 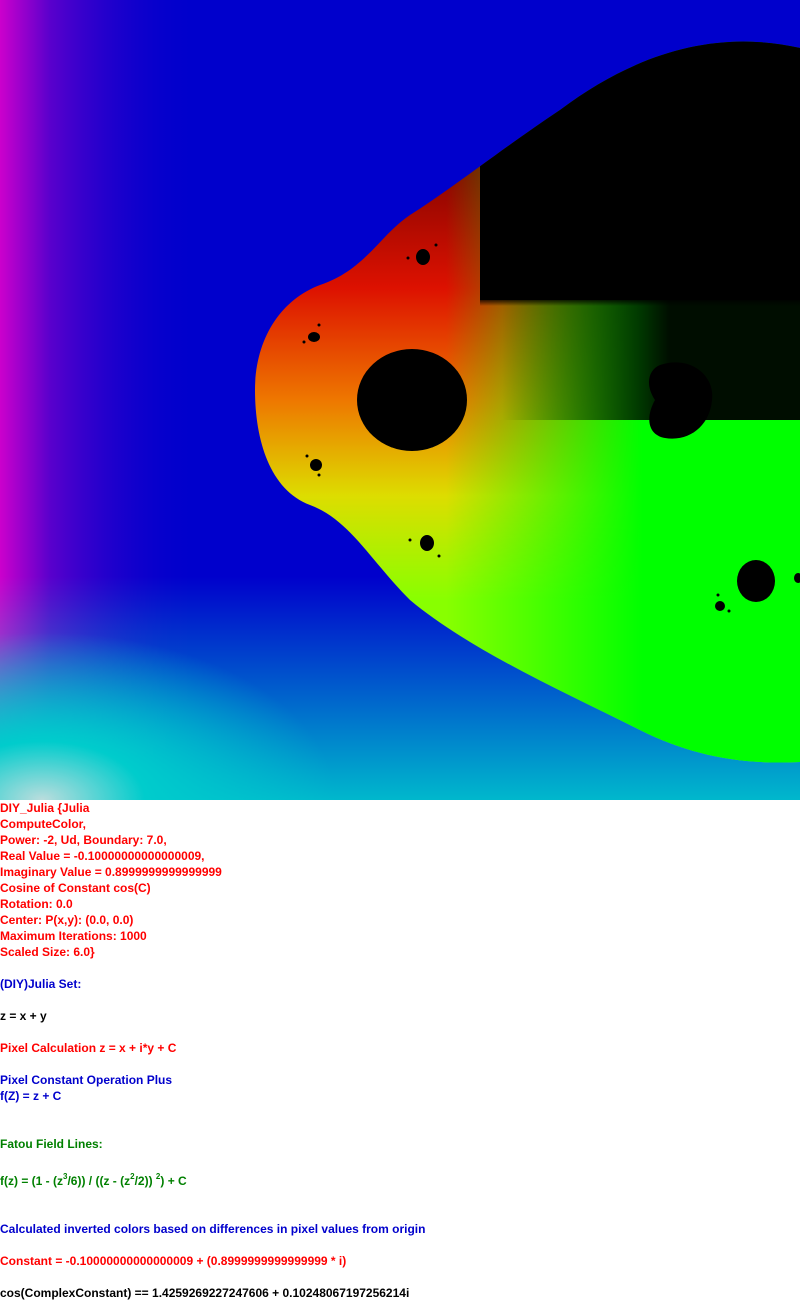 What do you see at coordinates (111, 872) in the screenshot?
I see `info-imaginary-value: Imaginary Value = 0.8999999999999999` at bounding box center [111, 872].